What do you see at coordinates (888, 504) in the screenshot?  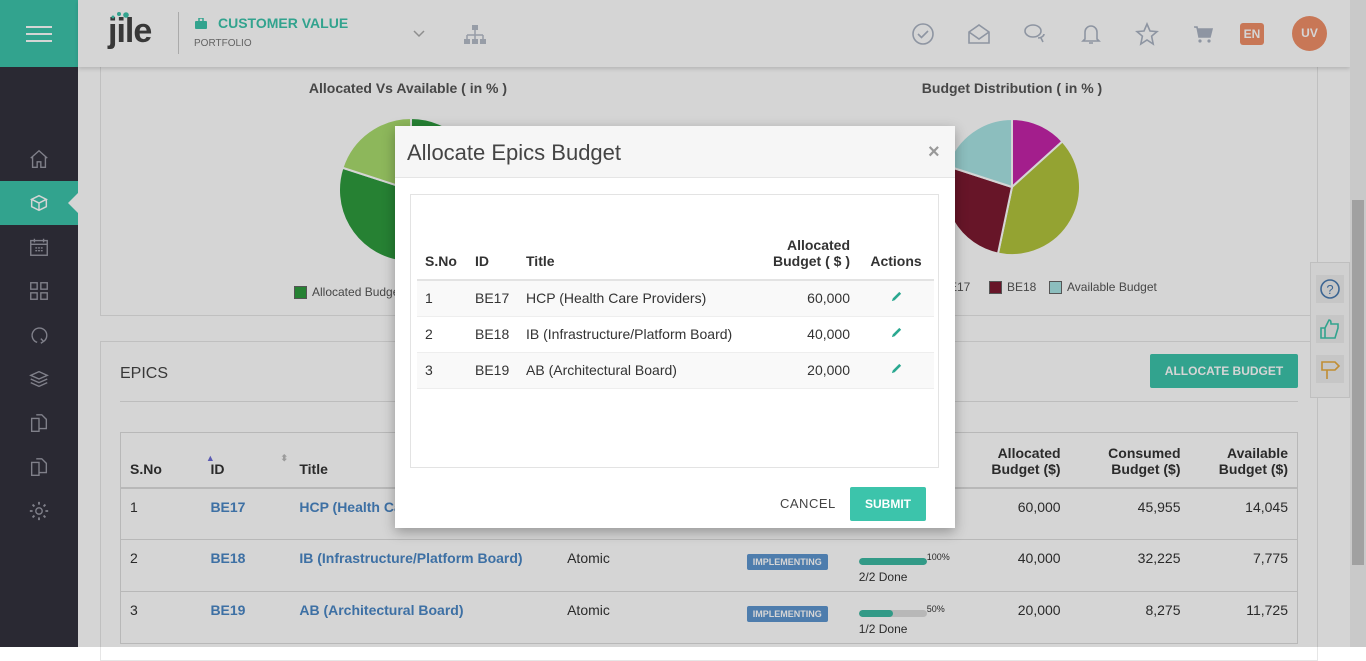 I see `submit-button: SUBMIT` at bounding box center [888, 504].